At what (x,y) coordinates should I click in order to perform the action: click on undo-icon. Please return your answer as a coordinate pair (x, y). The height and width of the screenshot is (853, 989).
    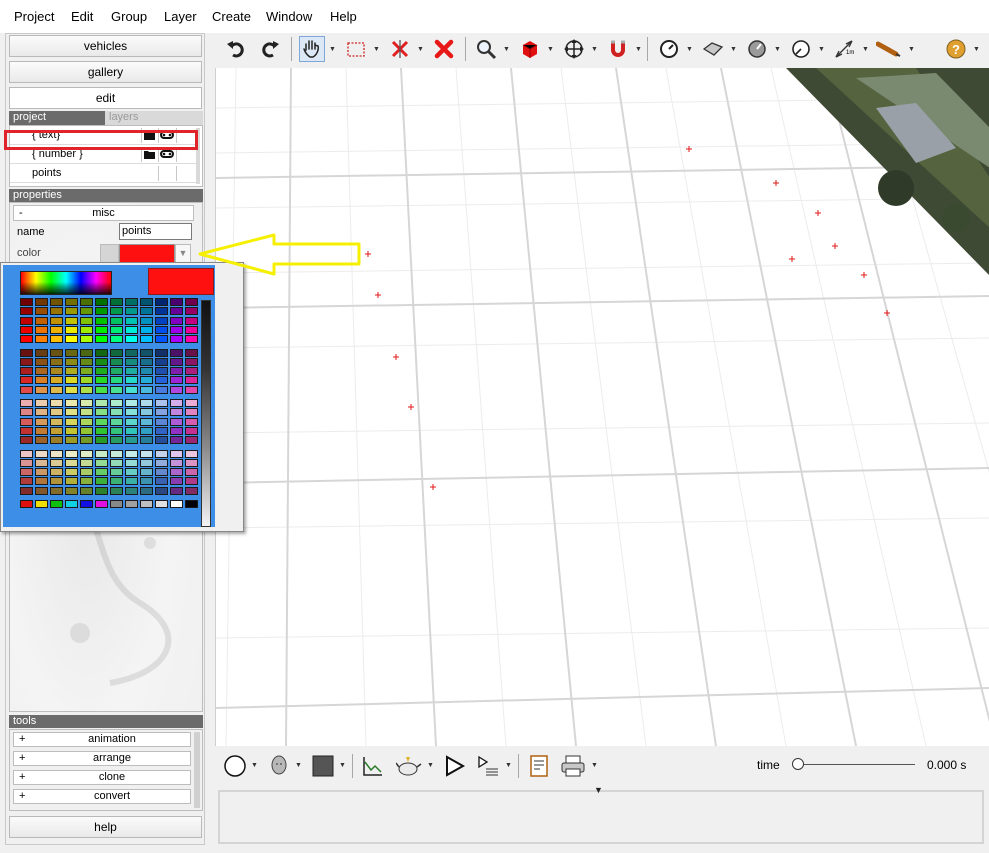
    Looking at the image, I should click on (236, 49).